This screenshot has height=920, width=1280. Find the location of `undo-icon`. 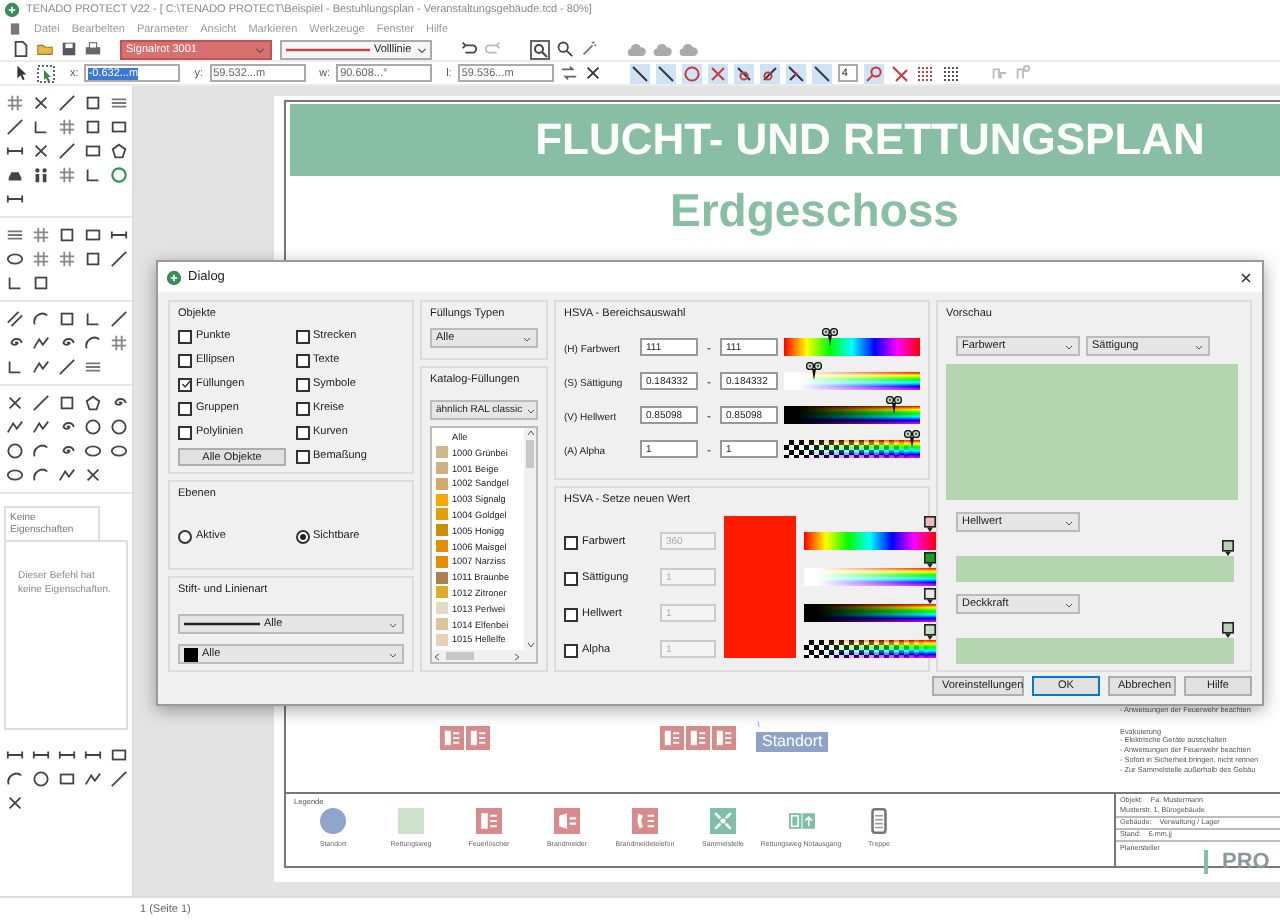

undo-icon is located at coordinates (469, 49).